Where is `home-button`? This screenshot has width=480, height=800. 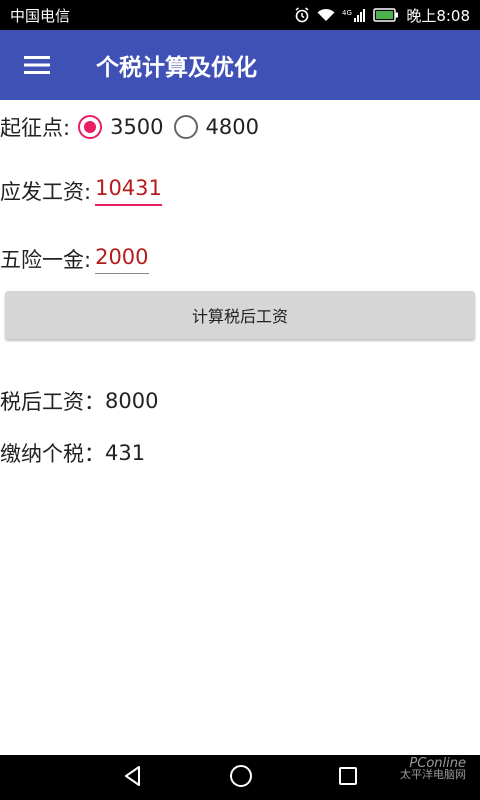
home-button is located at coordinates (241, 778).